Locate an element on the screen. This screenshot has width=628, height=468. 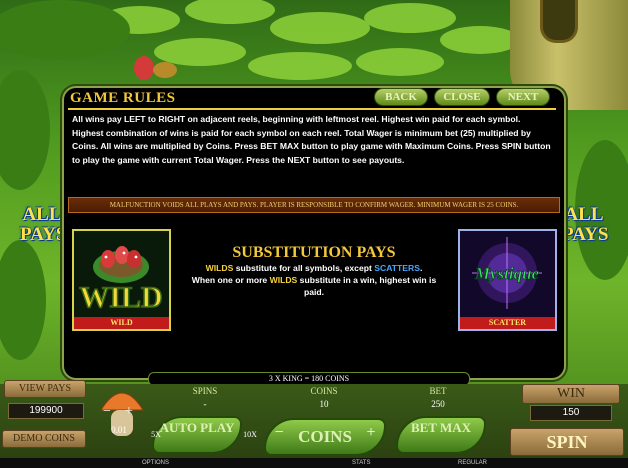
all-pays-left-label: ALL PAYS is located at coordinates (43, 224).